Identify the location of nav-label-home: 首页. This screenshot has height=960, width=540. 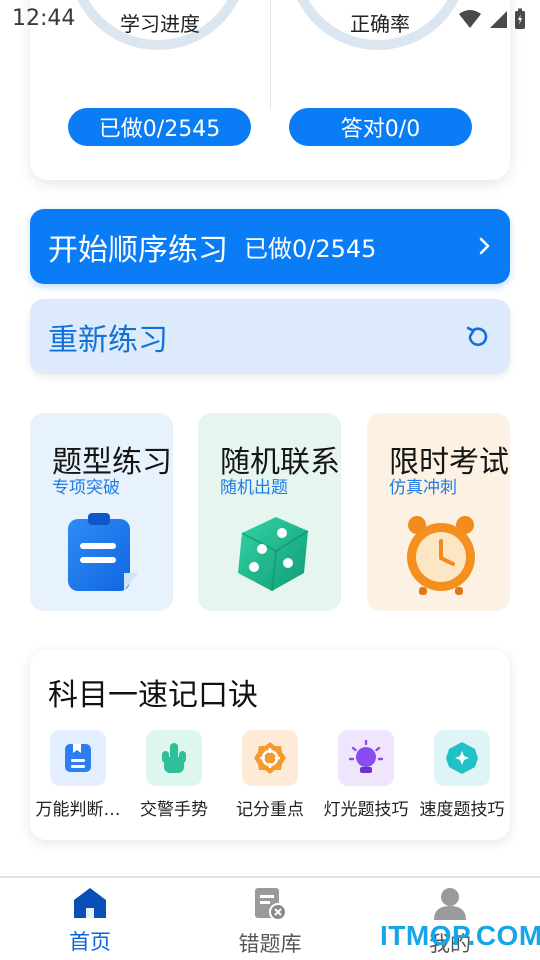
(90, 942).